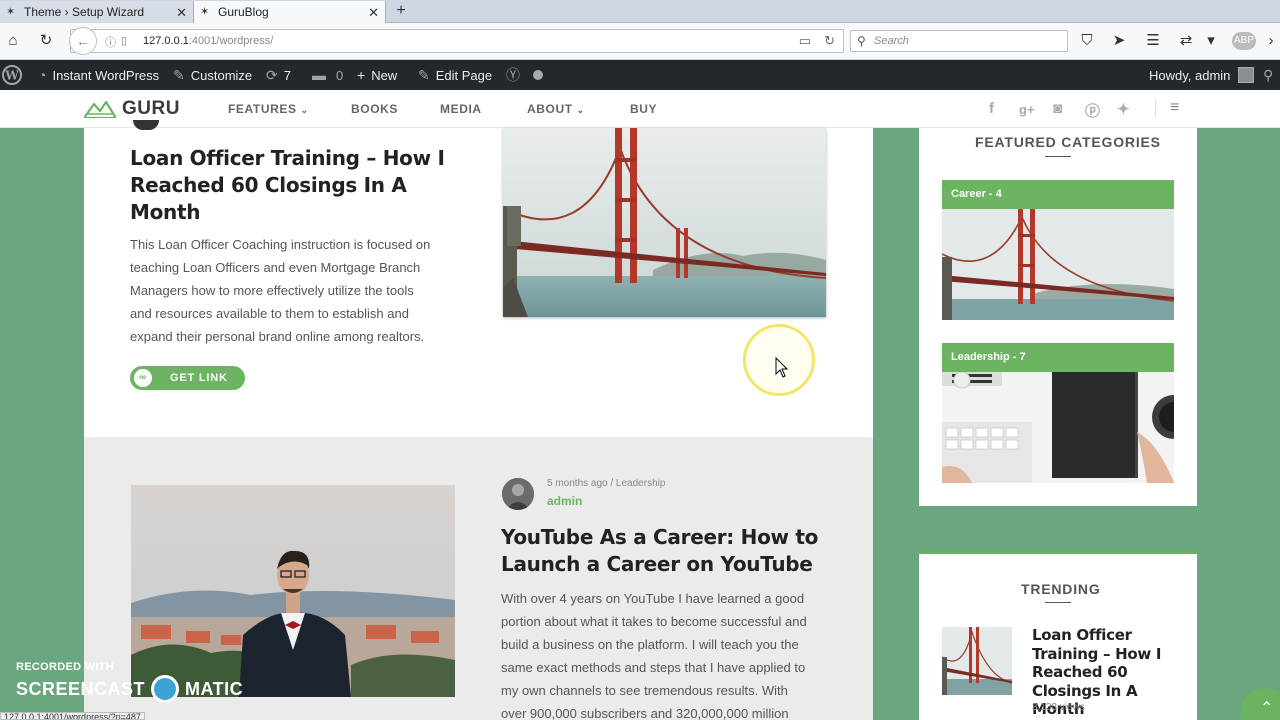 The width and height of the screenshot is (1280, 720). What do you see at coordinates (327, 75) in the screenshot?
I see `adminbar-comments: ▬ 0` at bounding box center [327, 75].